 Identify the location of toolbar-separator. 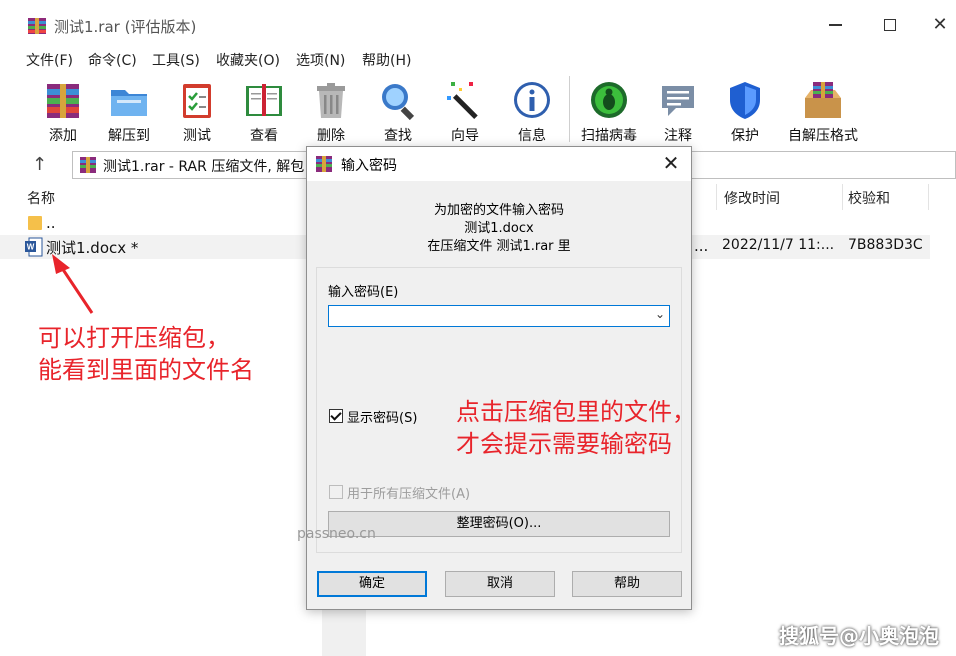
(569, 109).